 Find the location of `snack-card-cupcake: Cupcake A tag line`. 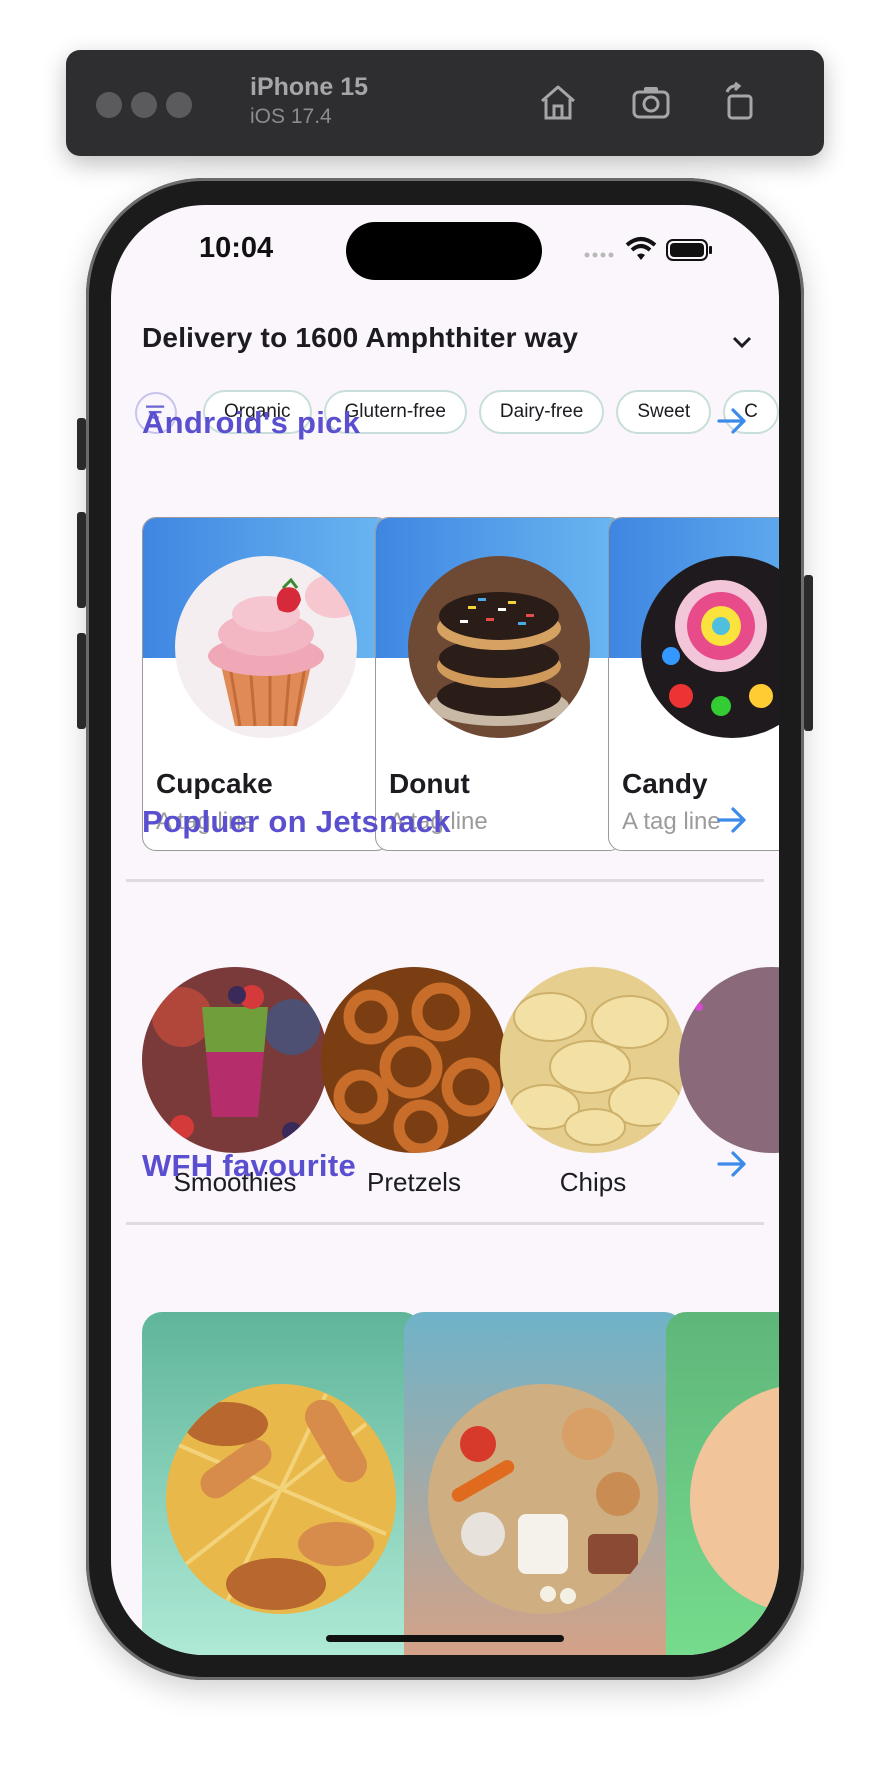

snack-card-cupcake: Cupcake A tag line is located at coordinates (266, 684).